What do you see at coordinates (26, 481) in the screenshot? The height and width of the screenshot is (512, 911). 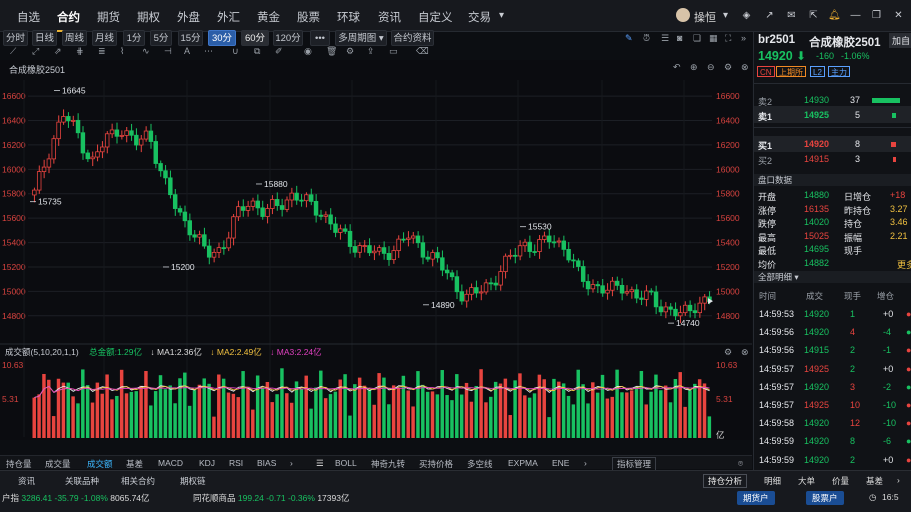 I see `link-news: 资讯` at bounding box center [26, 481].